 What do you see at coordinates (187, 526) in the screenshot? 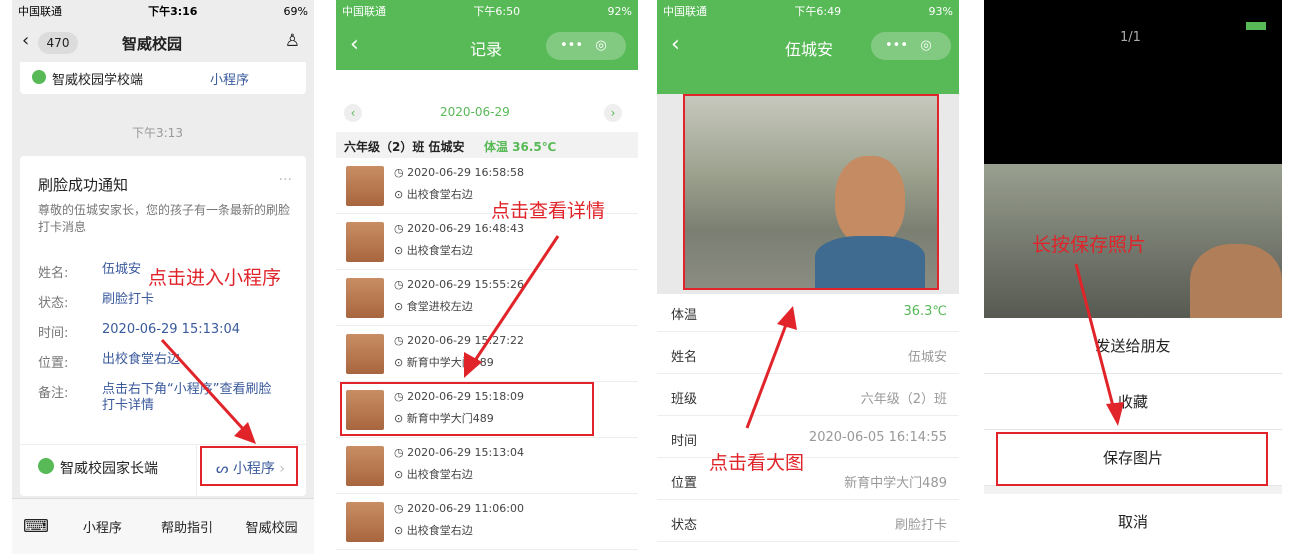
I see `menu-item-help: 帮助指引` at bounding box center [187, 526].